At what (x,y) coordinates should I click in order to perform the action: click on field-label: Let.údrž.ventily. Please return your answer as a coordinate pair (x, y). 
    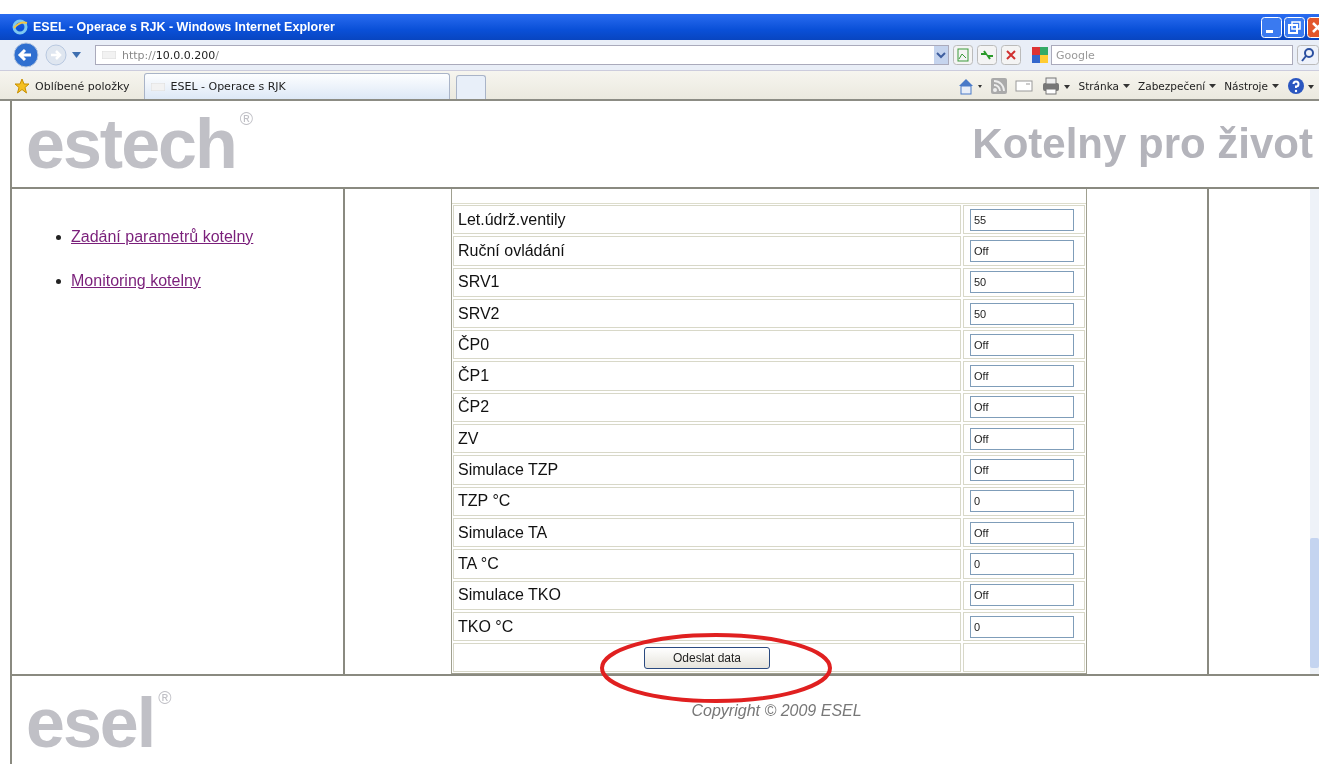
    Looking at the image, I should click on (707, 220).